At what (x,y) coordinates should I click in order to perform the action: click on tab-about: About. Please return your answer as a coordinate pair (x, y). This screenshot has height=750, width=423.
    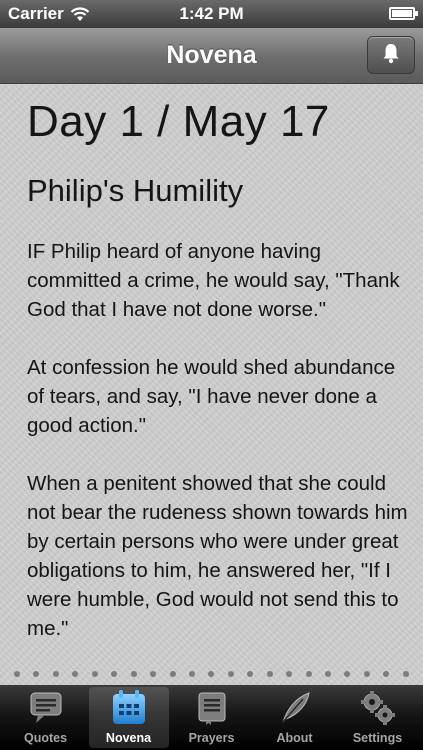
    Looking at the image, I should click on (295, 717).